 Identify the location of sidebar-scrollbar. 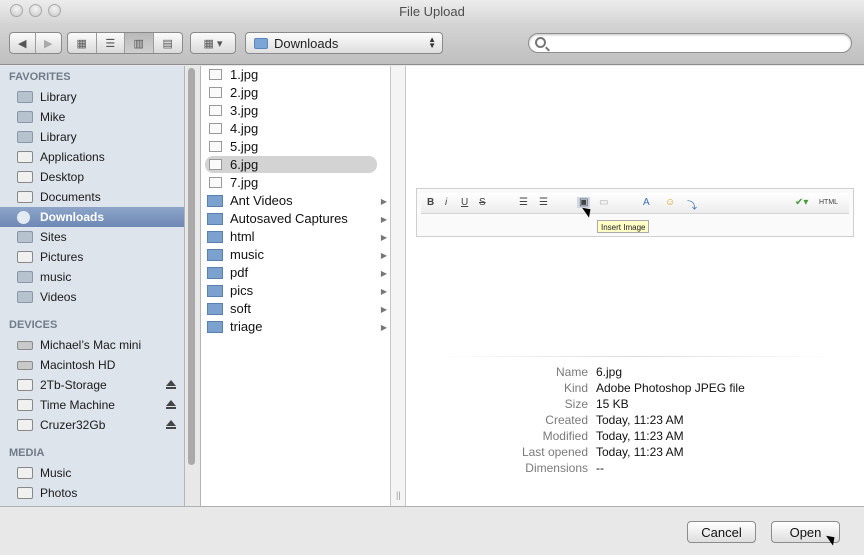
(191, 266).